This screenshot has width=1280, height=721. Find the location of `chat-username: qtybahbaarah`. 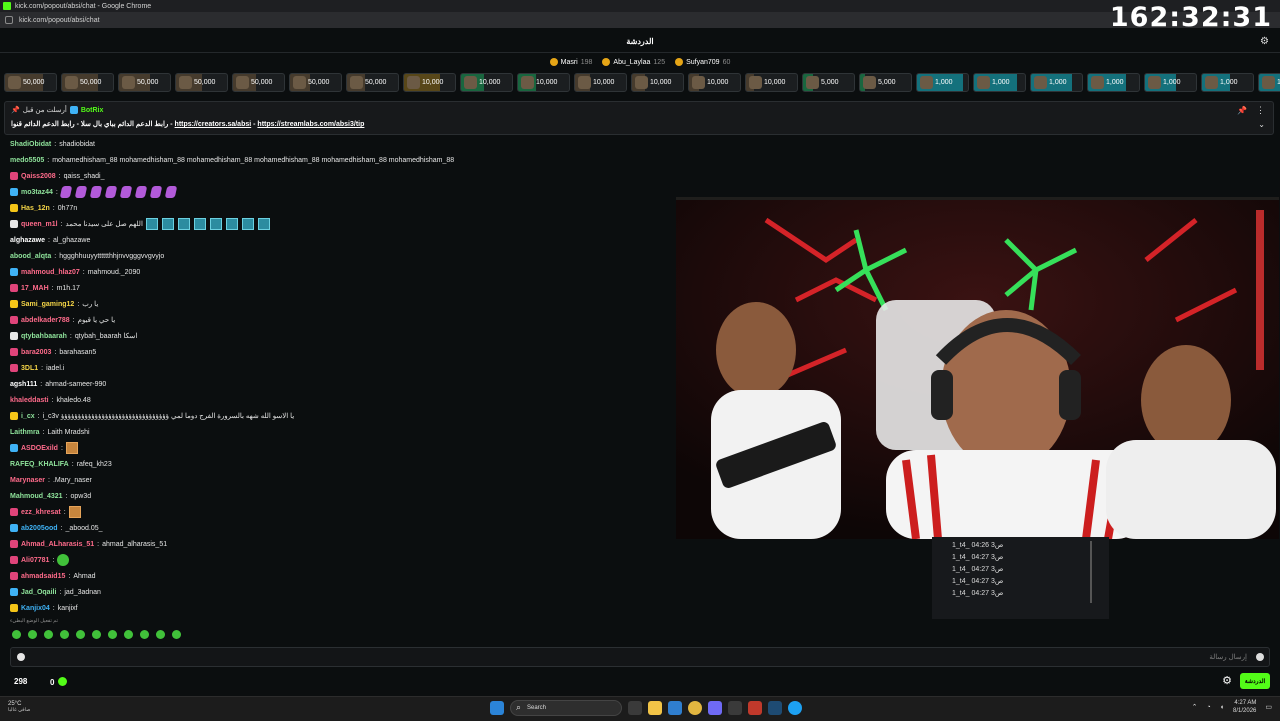

chat-username: qtybahbaarah is located at coordinates (44, 336).